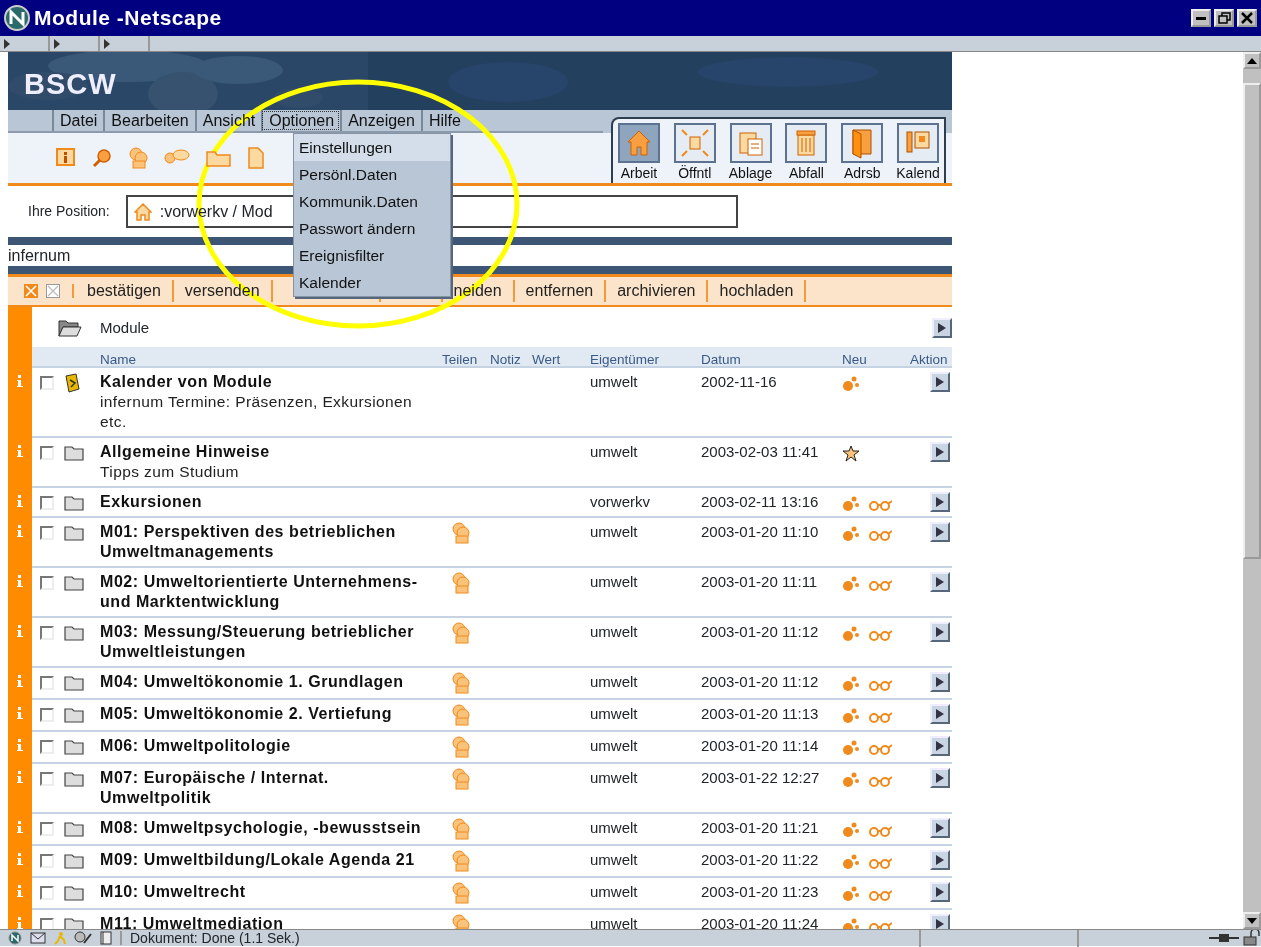 Image resolution: width=1261 pixels, height=947 pixels. I want to click on action-link: bestätigen, so click(125, 291).